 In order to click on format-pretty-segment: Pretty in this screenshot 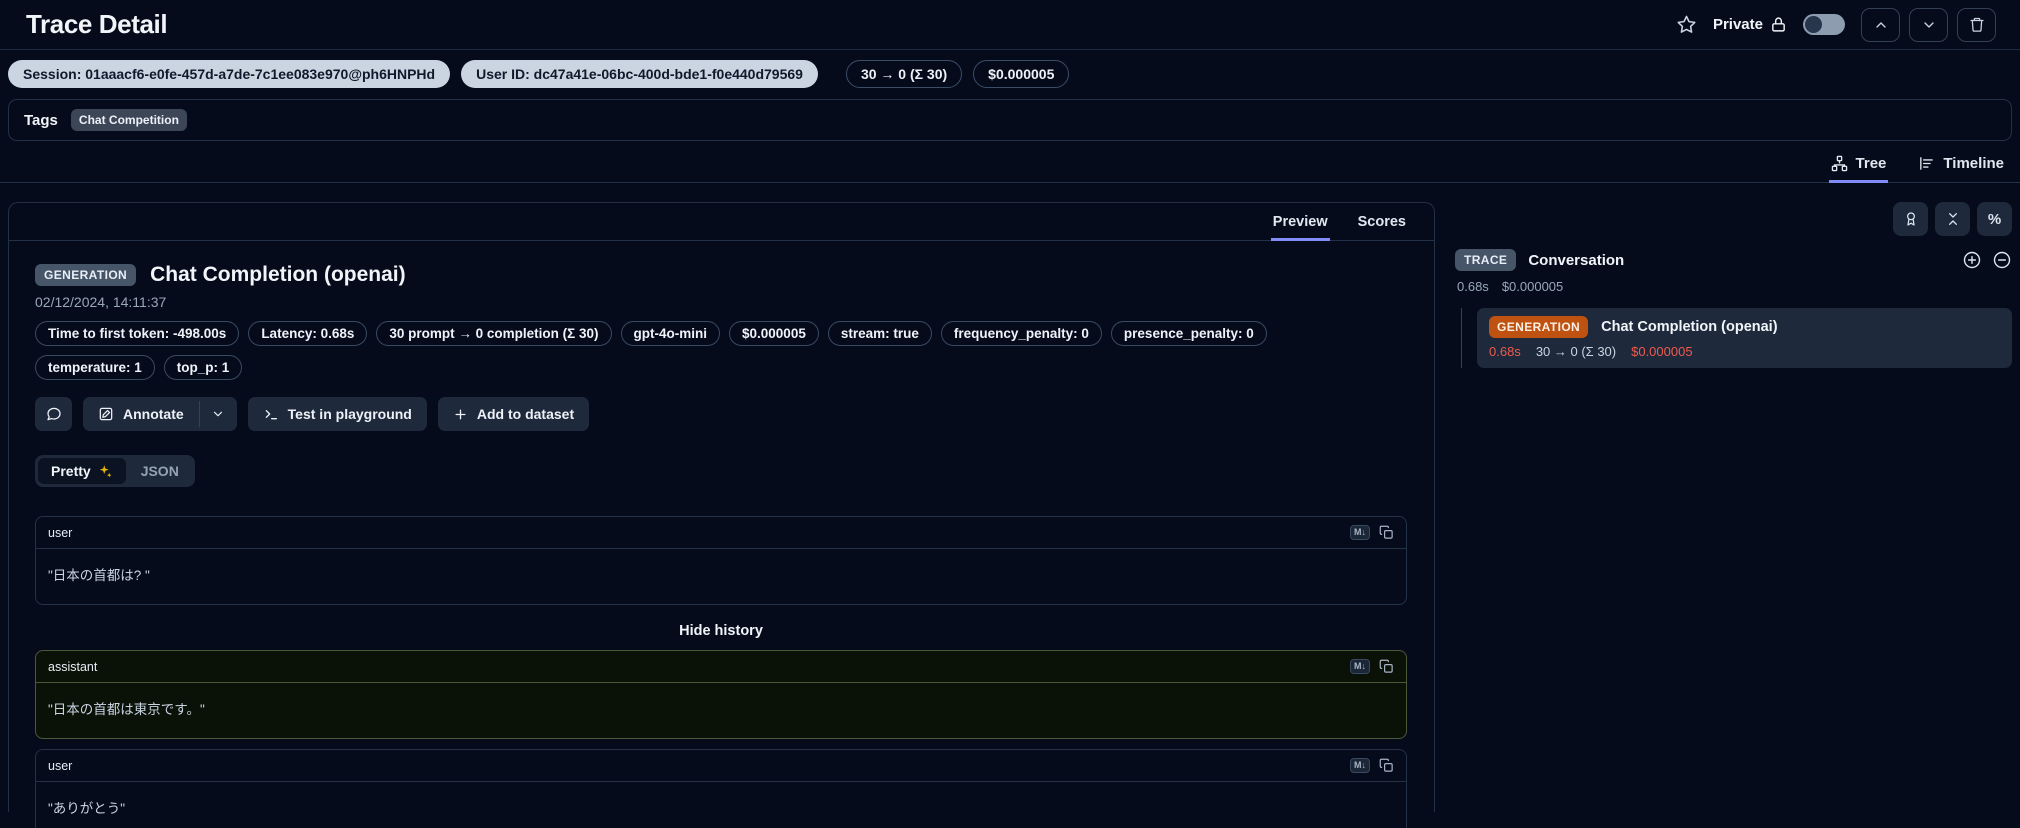, I will do `click(82, 471)`.